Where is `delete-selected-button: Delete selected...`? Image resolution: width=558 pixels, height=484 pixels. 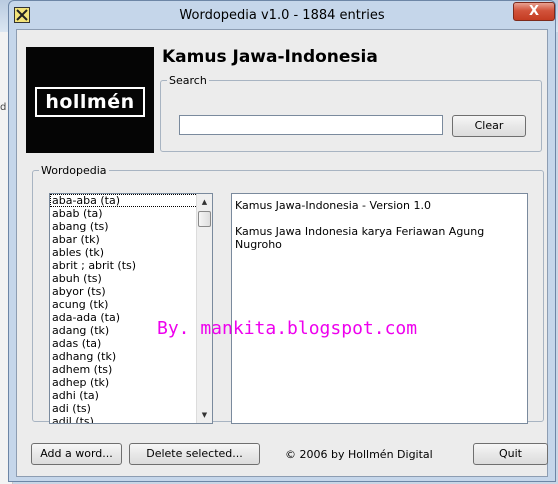 delete-selected-button: Delete selected... is located at coordinates (194, 454).